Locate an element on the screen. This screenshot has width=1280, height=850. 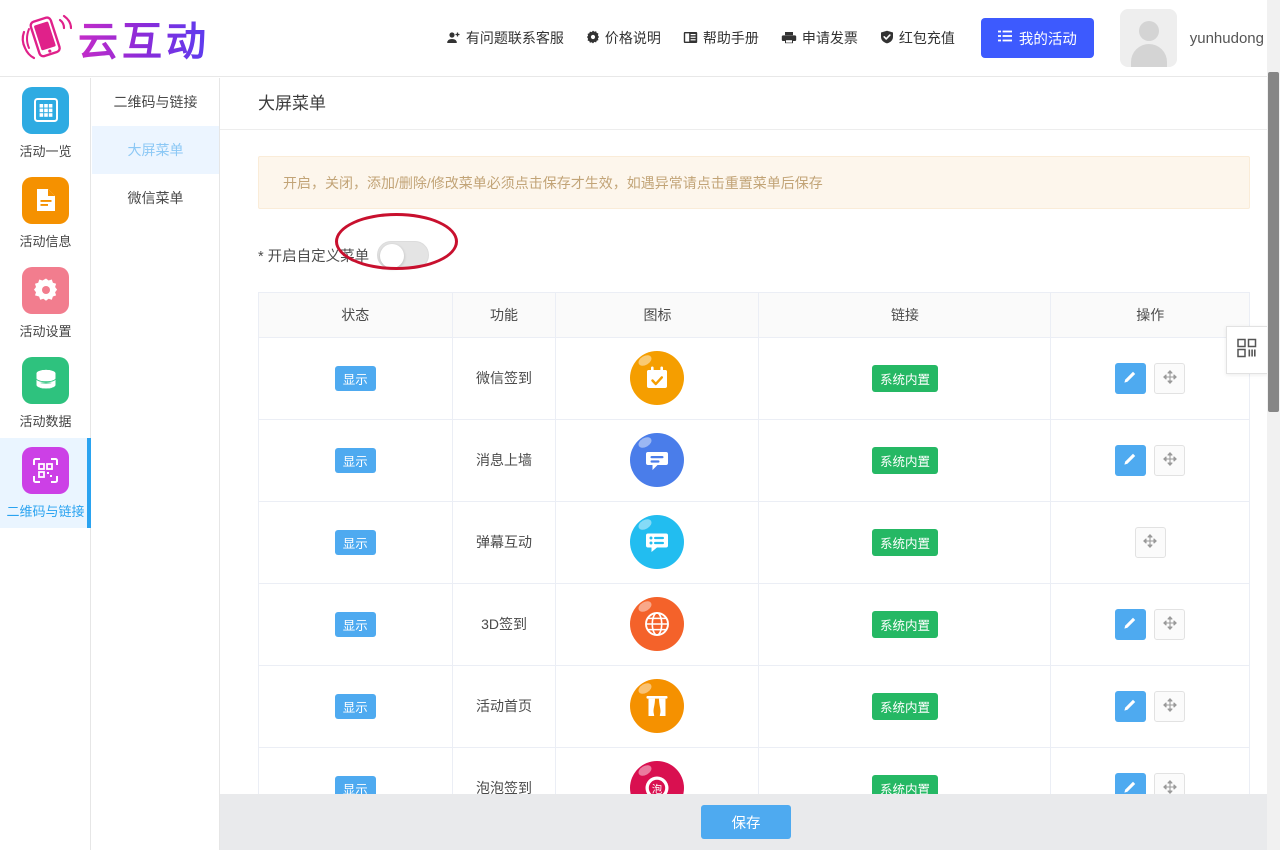
nav-request-invoice: 申请发票 is located at coordinates (819, 38).